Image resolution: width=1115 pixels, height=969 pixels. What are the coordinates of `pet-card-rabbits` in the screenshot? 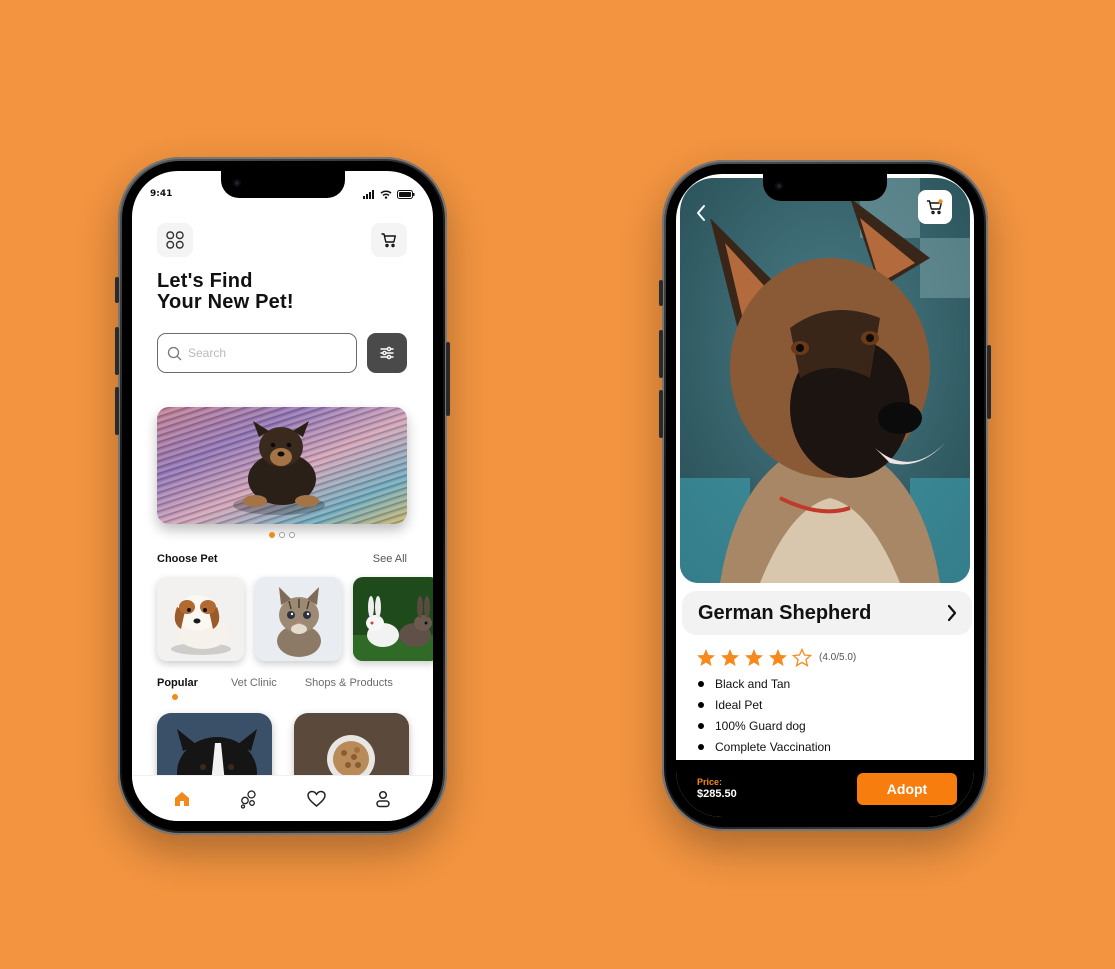 It's located at (393, 619).